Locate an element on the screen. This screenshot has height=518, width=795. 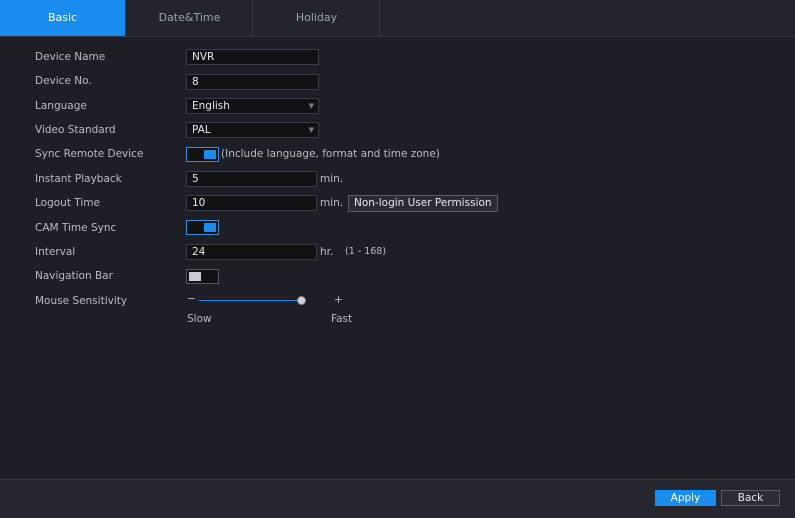
non-login-permission-button: Non-login User Permission is located at coordinates (423, 203).